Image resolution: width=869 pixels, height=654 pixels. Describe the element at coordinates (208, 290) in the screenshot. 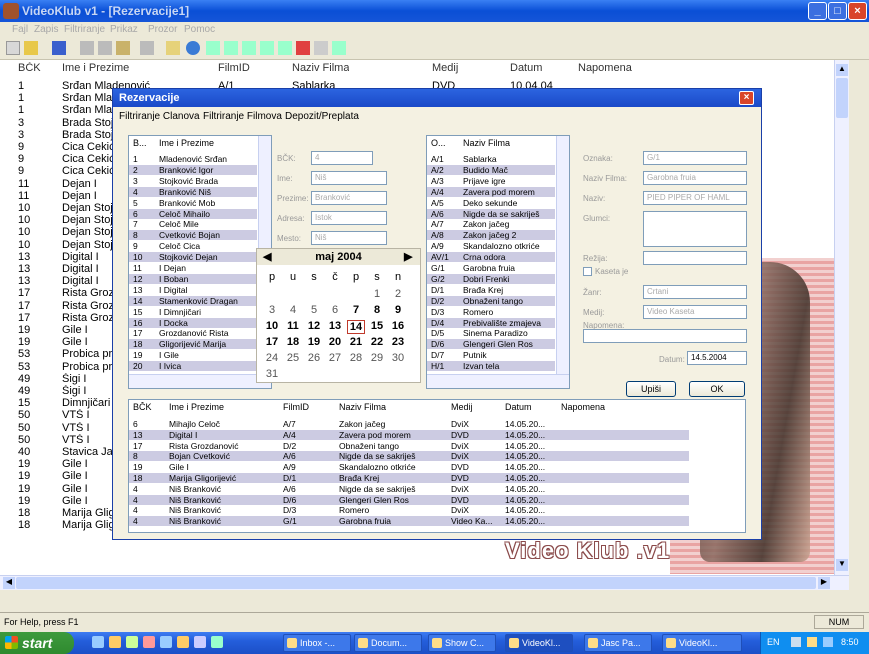

I see `member-name: I Digital` at that location.